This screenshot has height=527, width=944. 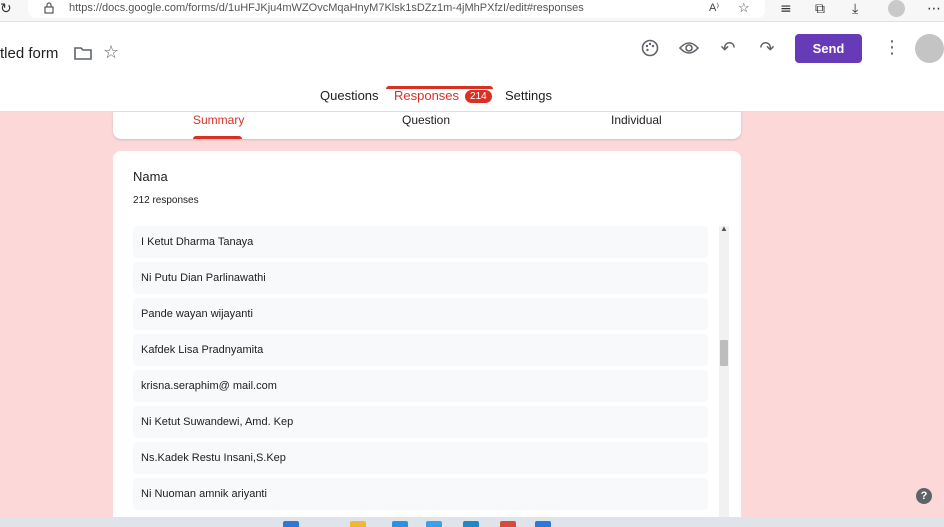 What do you see at coordinates (724, 375) in the screenshot?
I see `response-list-scrollbar: ▲` at bounding box center [724, 375].